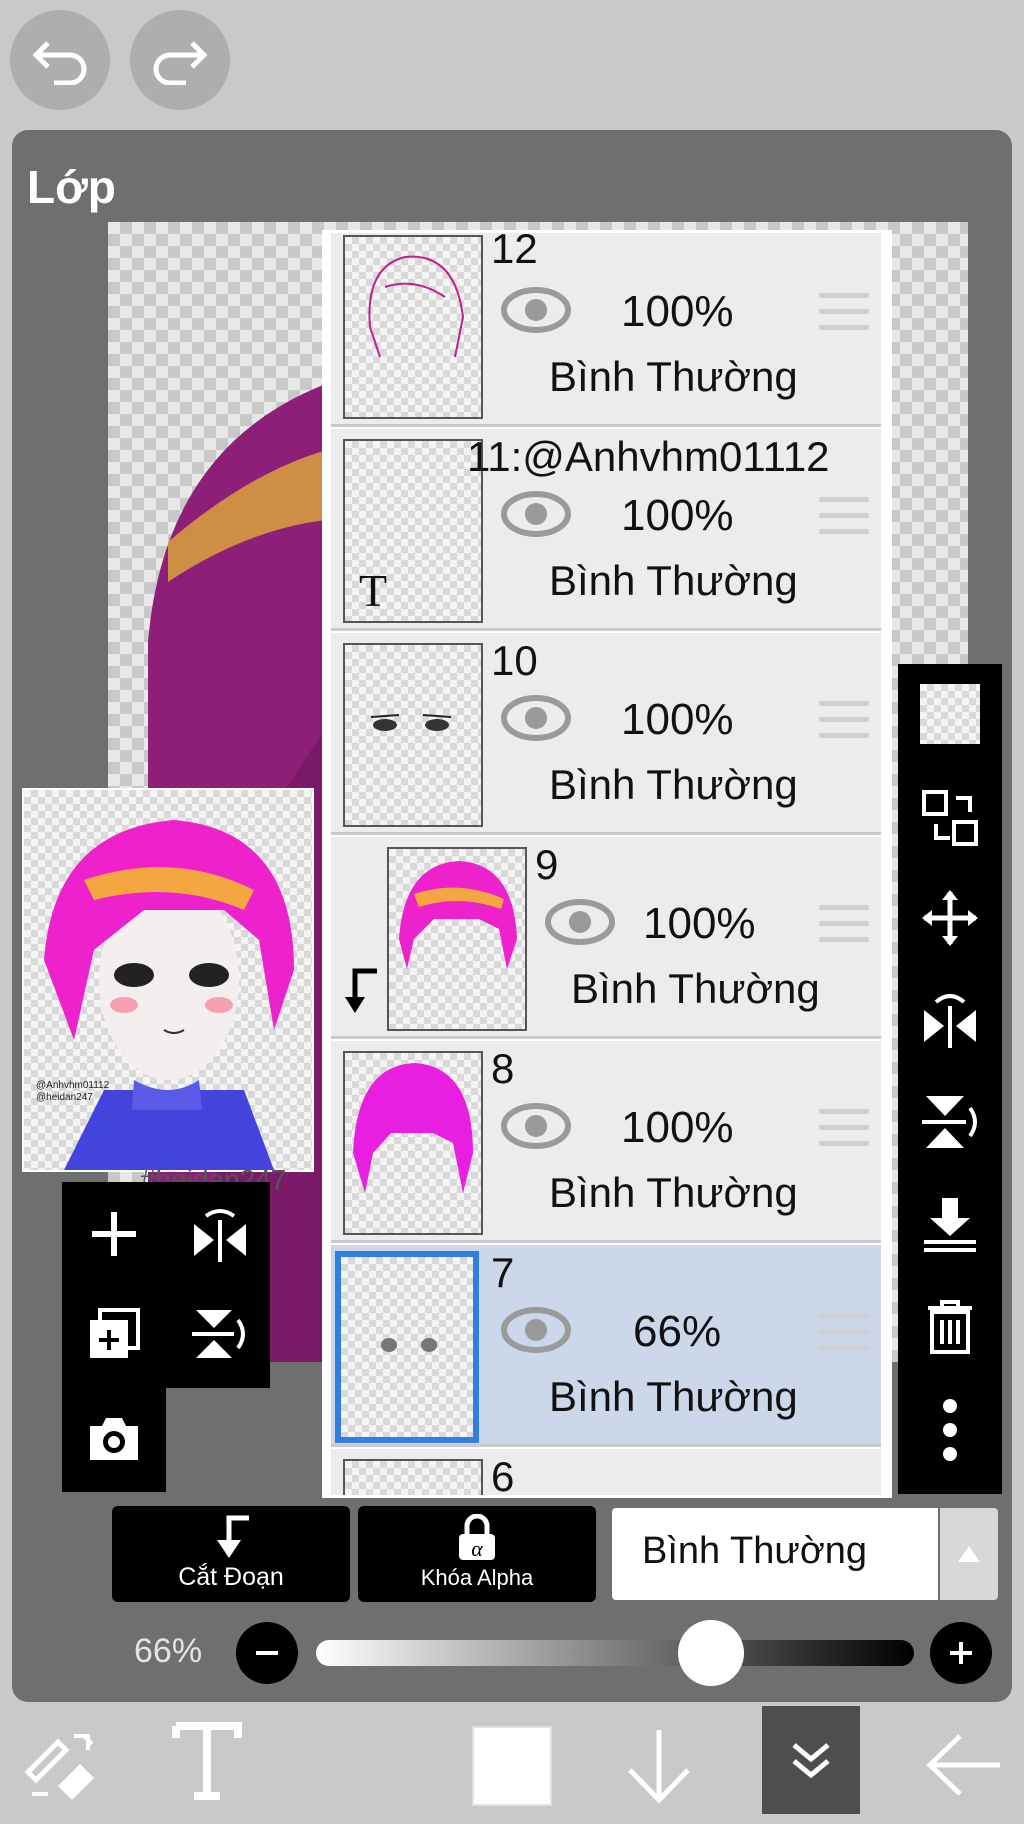 The image size is (1024, 1824). Describe the element at coordinates (512, 1766) in the screenshot. I see `color-swatch` at that location.